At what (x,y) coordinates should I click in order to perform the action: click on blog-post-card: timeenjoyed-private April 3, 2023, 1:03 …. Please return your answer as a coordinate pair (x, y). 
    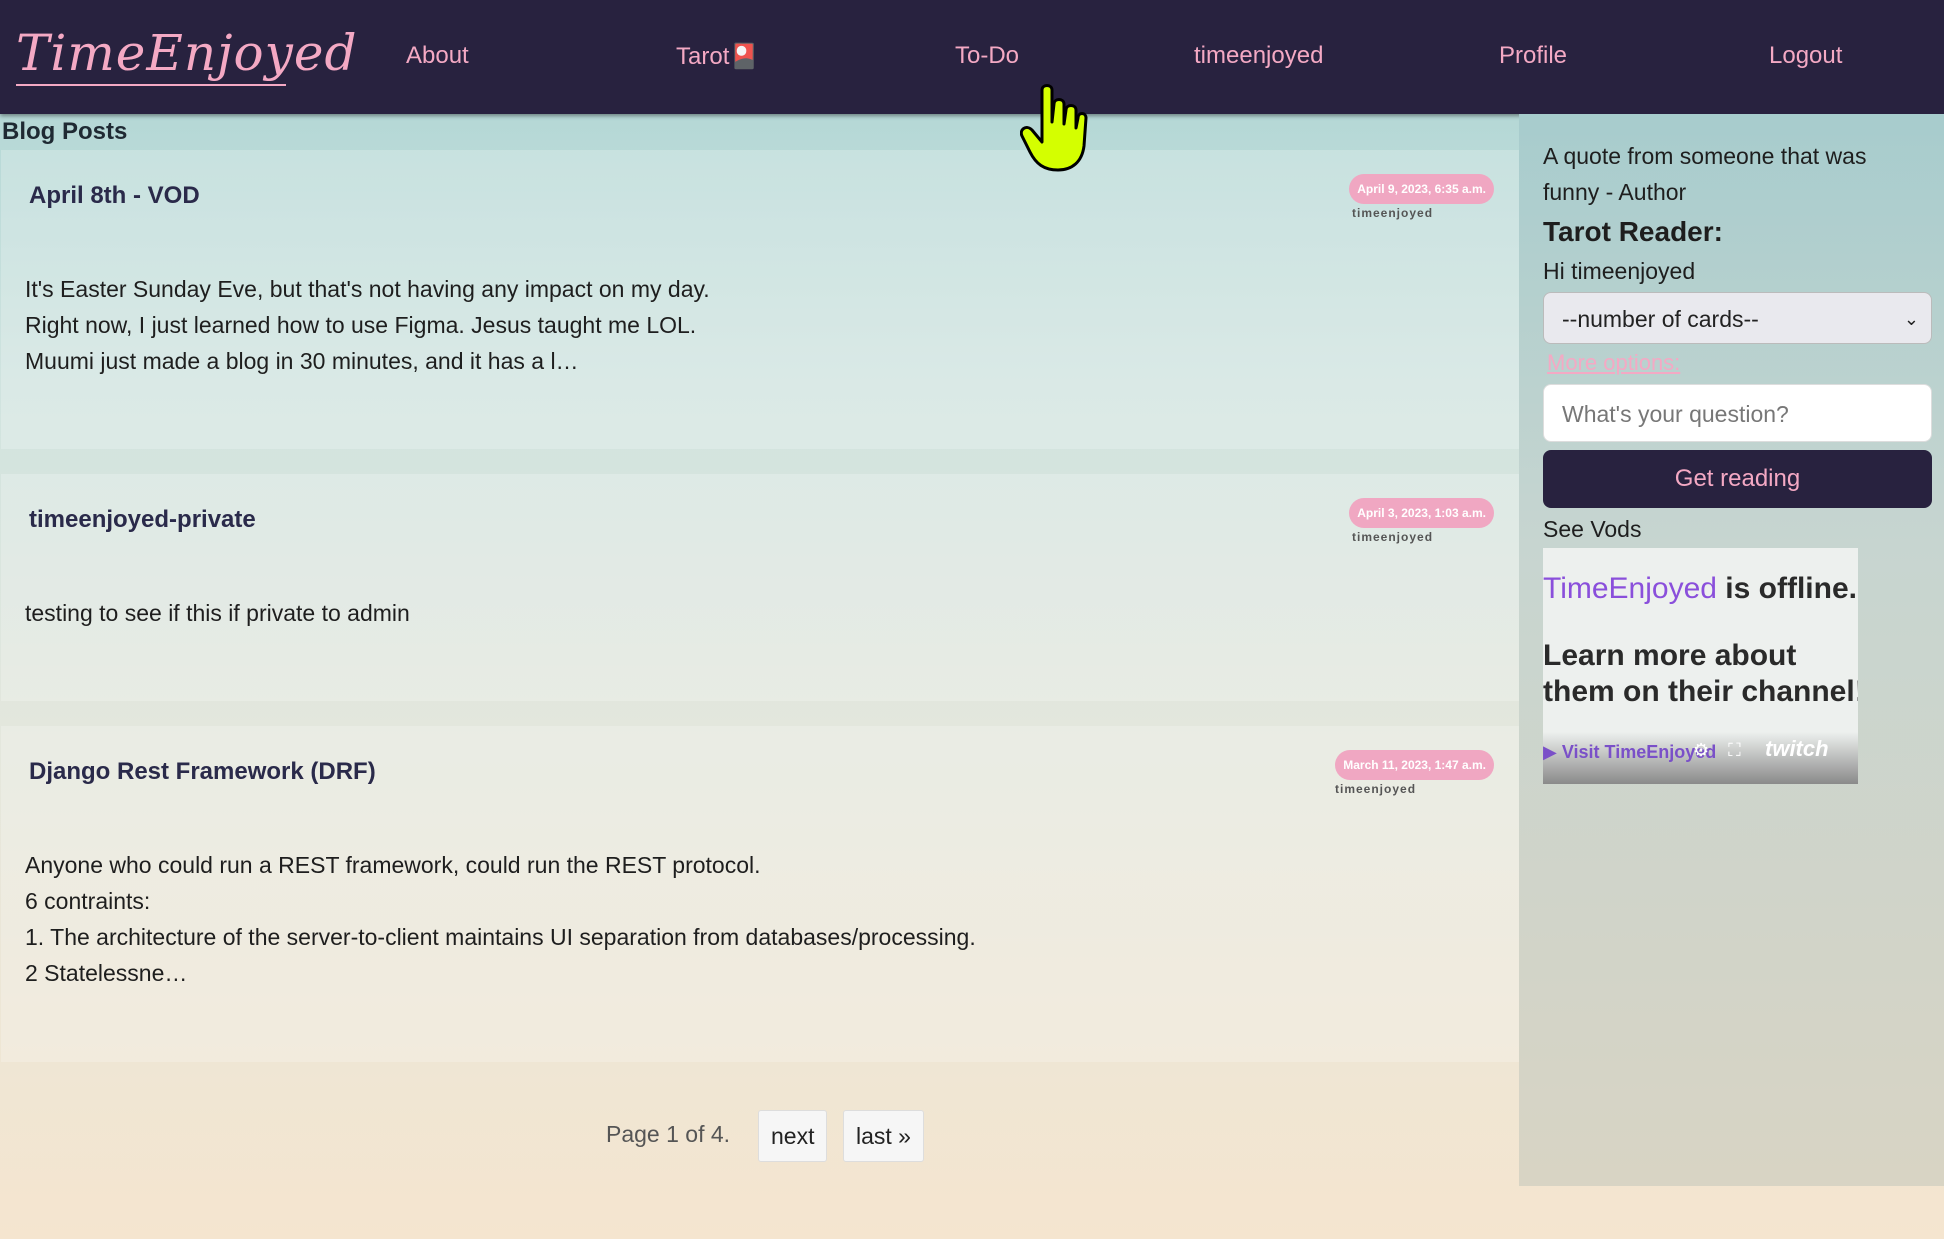
    Looking at the image, I should click on (760, 587).